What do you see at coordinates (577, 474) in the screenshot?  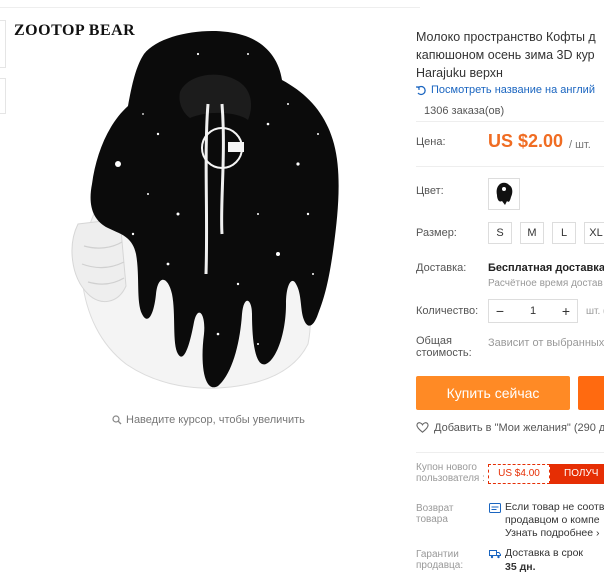 I see `get-coupon-button: ПОЛУЧ` at bounding box center [577, 474].